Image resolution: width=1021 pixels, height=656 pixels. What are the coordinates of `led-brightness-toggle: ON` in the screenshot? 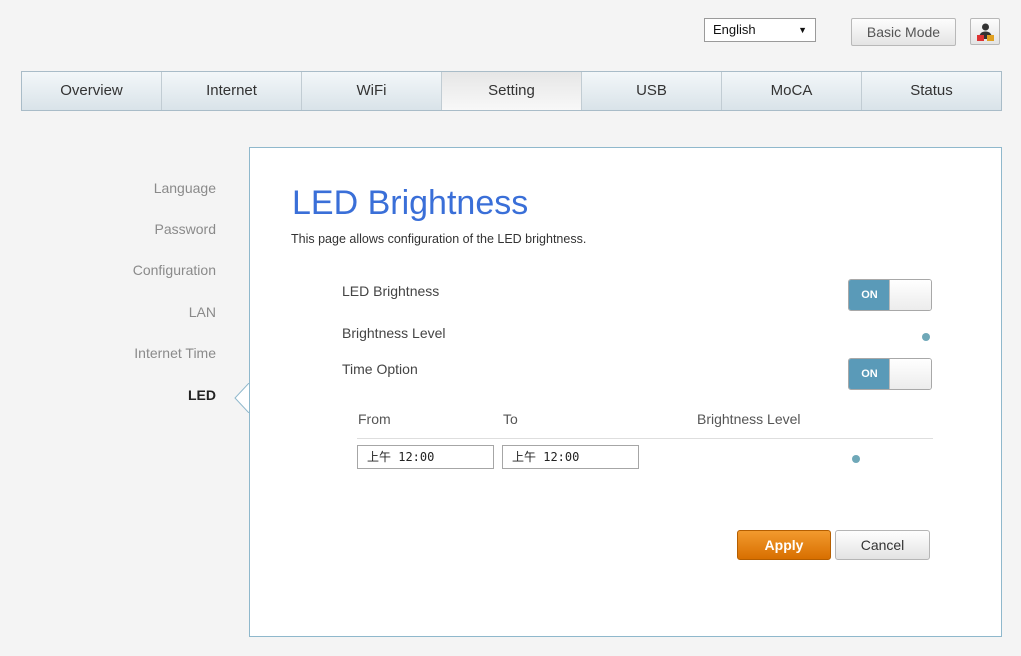 It's located at (890, 295).